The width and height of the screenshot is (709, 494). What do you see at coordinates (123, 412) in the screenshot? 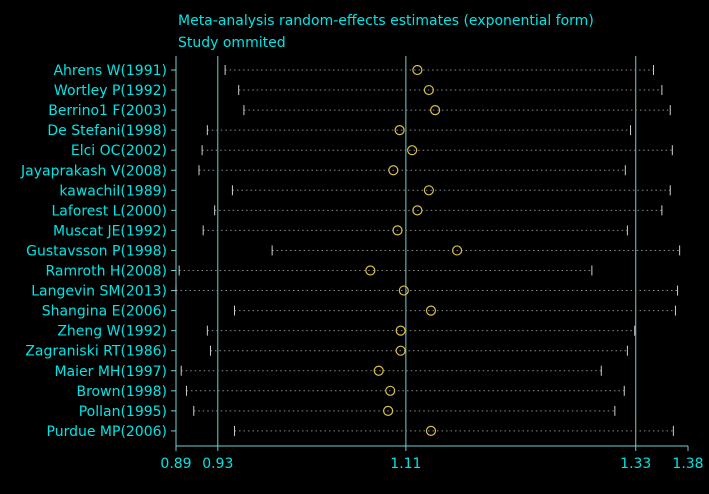
I see `study-label-17: Pollan(1995)` at bounding box center [123, 412].